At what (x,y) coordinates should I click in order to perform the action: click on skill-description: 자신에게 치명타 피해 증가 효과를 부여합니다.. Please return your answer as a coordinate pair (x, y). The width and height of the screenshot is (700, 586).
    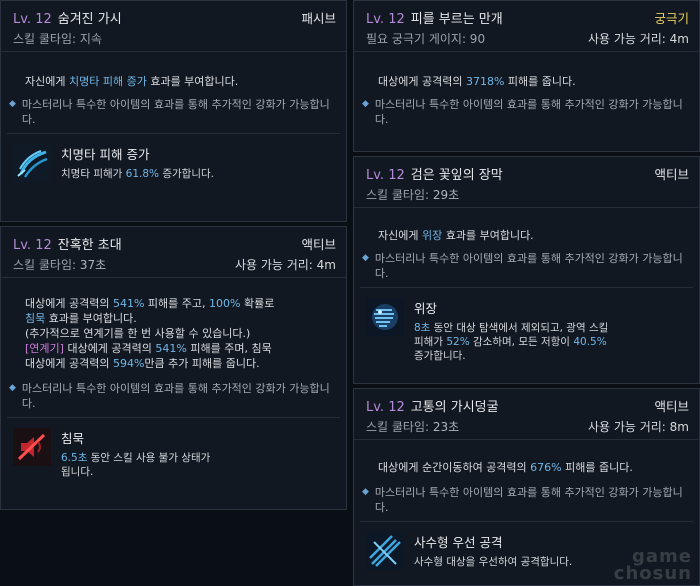
    Looking at the image, I should click on (132, 81).